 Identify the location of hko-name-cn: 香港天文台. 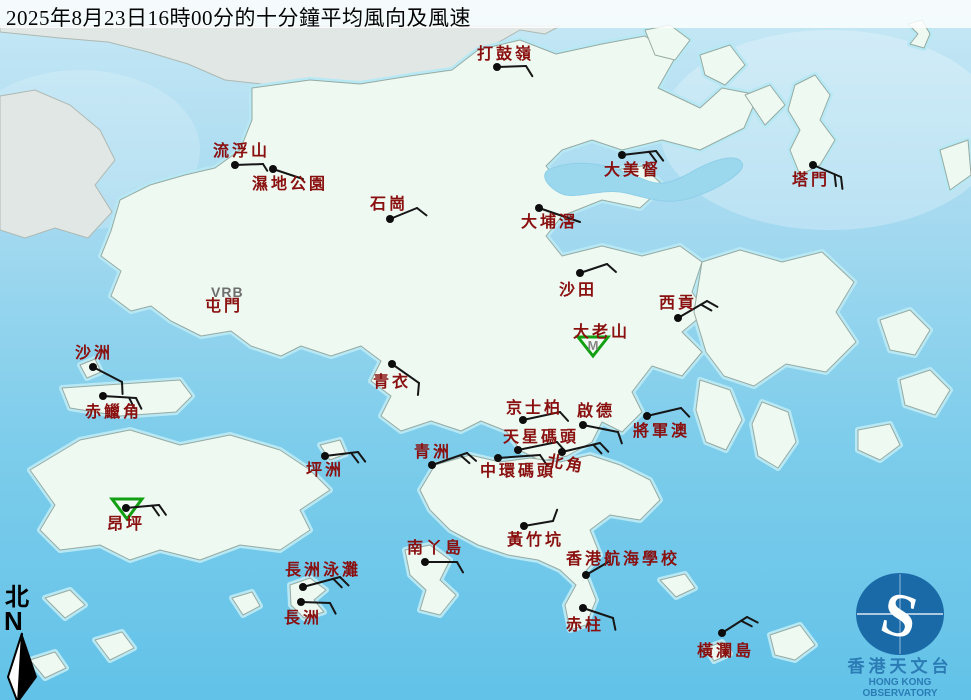
(900, 667).